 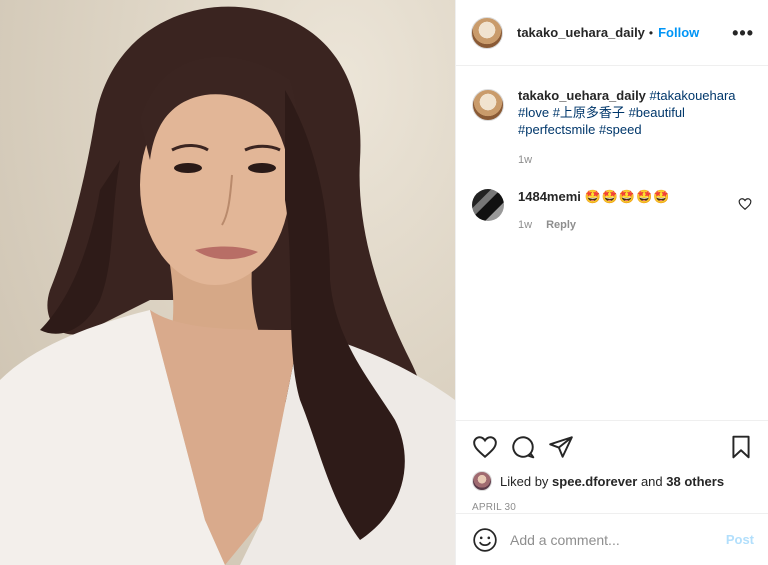 What do you see at coordinates (525, 225) in the screenshot?
I see `comment-timestamp: 1w` at bounding box center [525, 225].